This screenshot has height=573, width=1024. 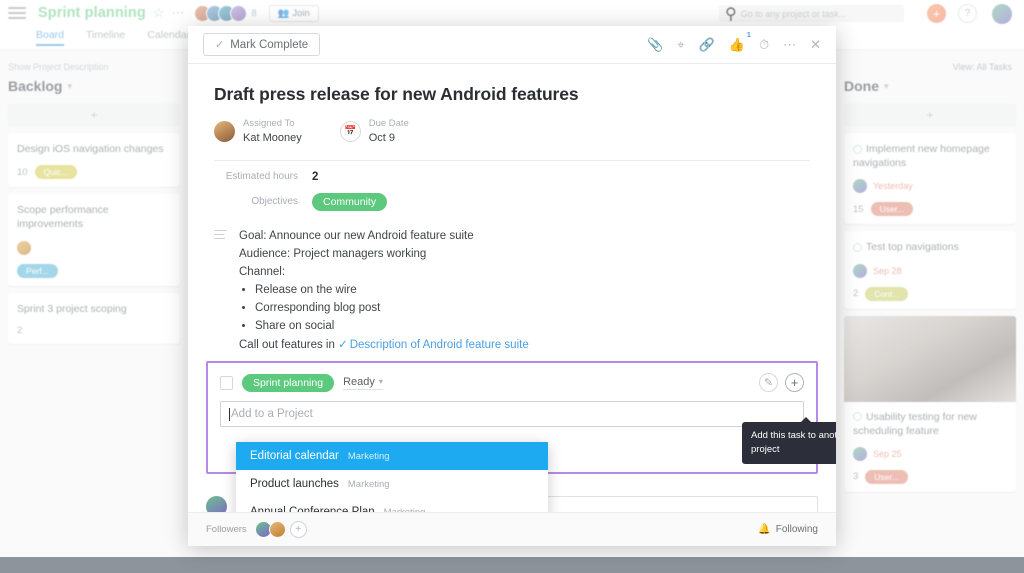 What do you see at coordinates (731, 14) in the screenshot?
I see `search-icon: ⚲` at bounding box center [731, 14].